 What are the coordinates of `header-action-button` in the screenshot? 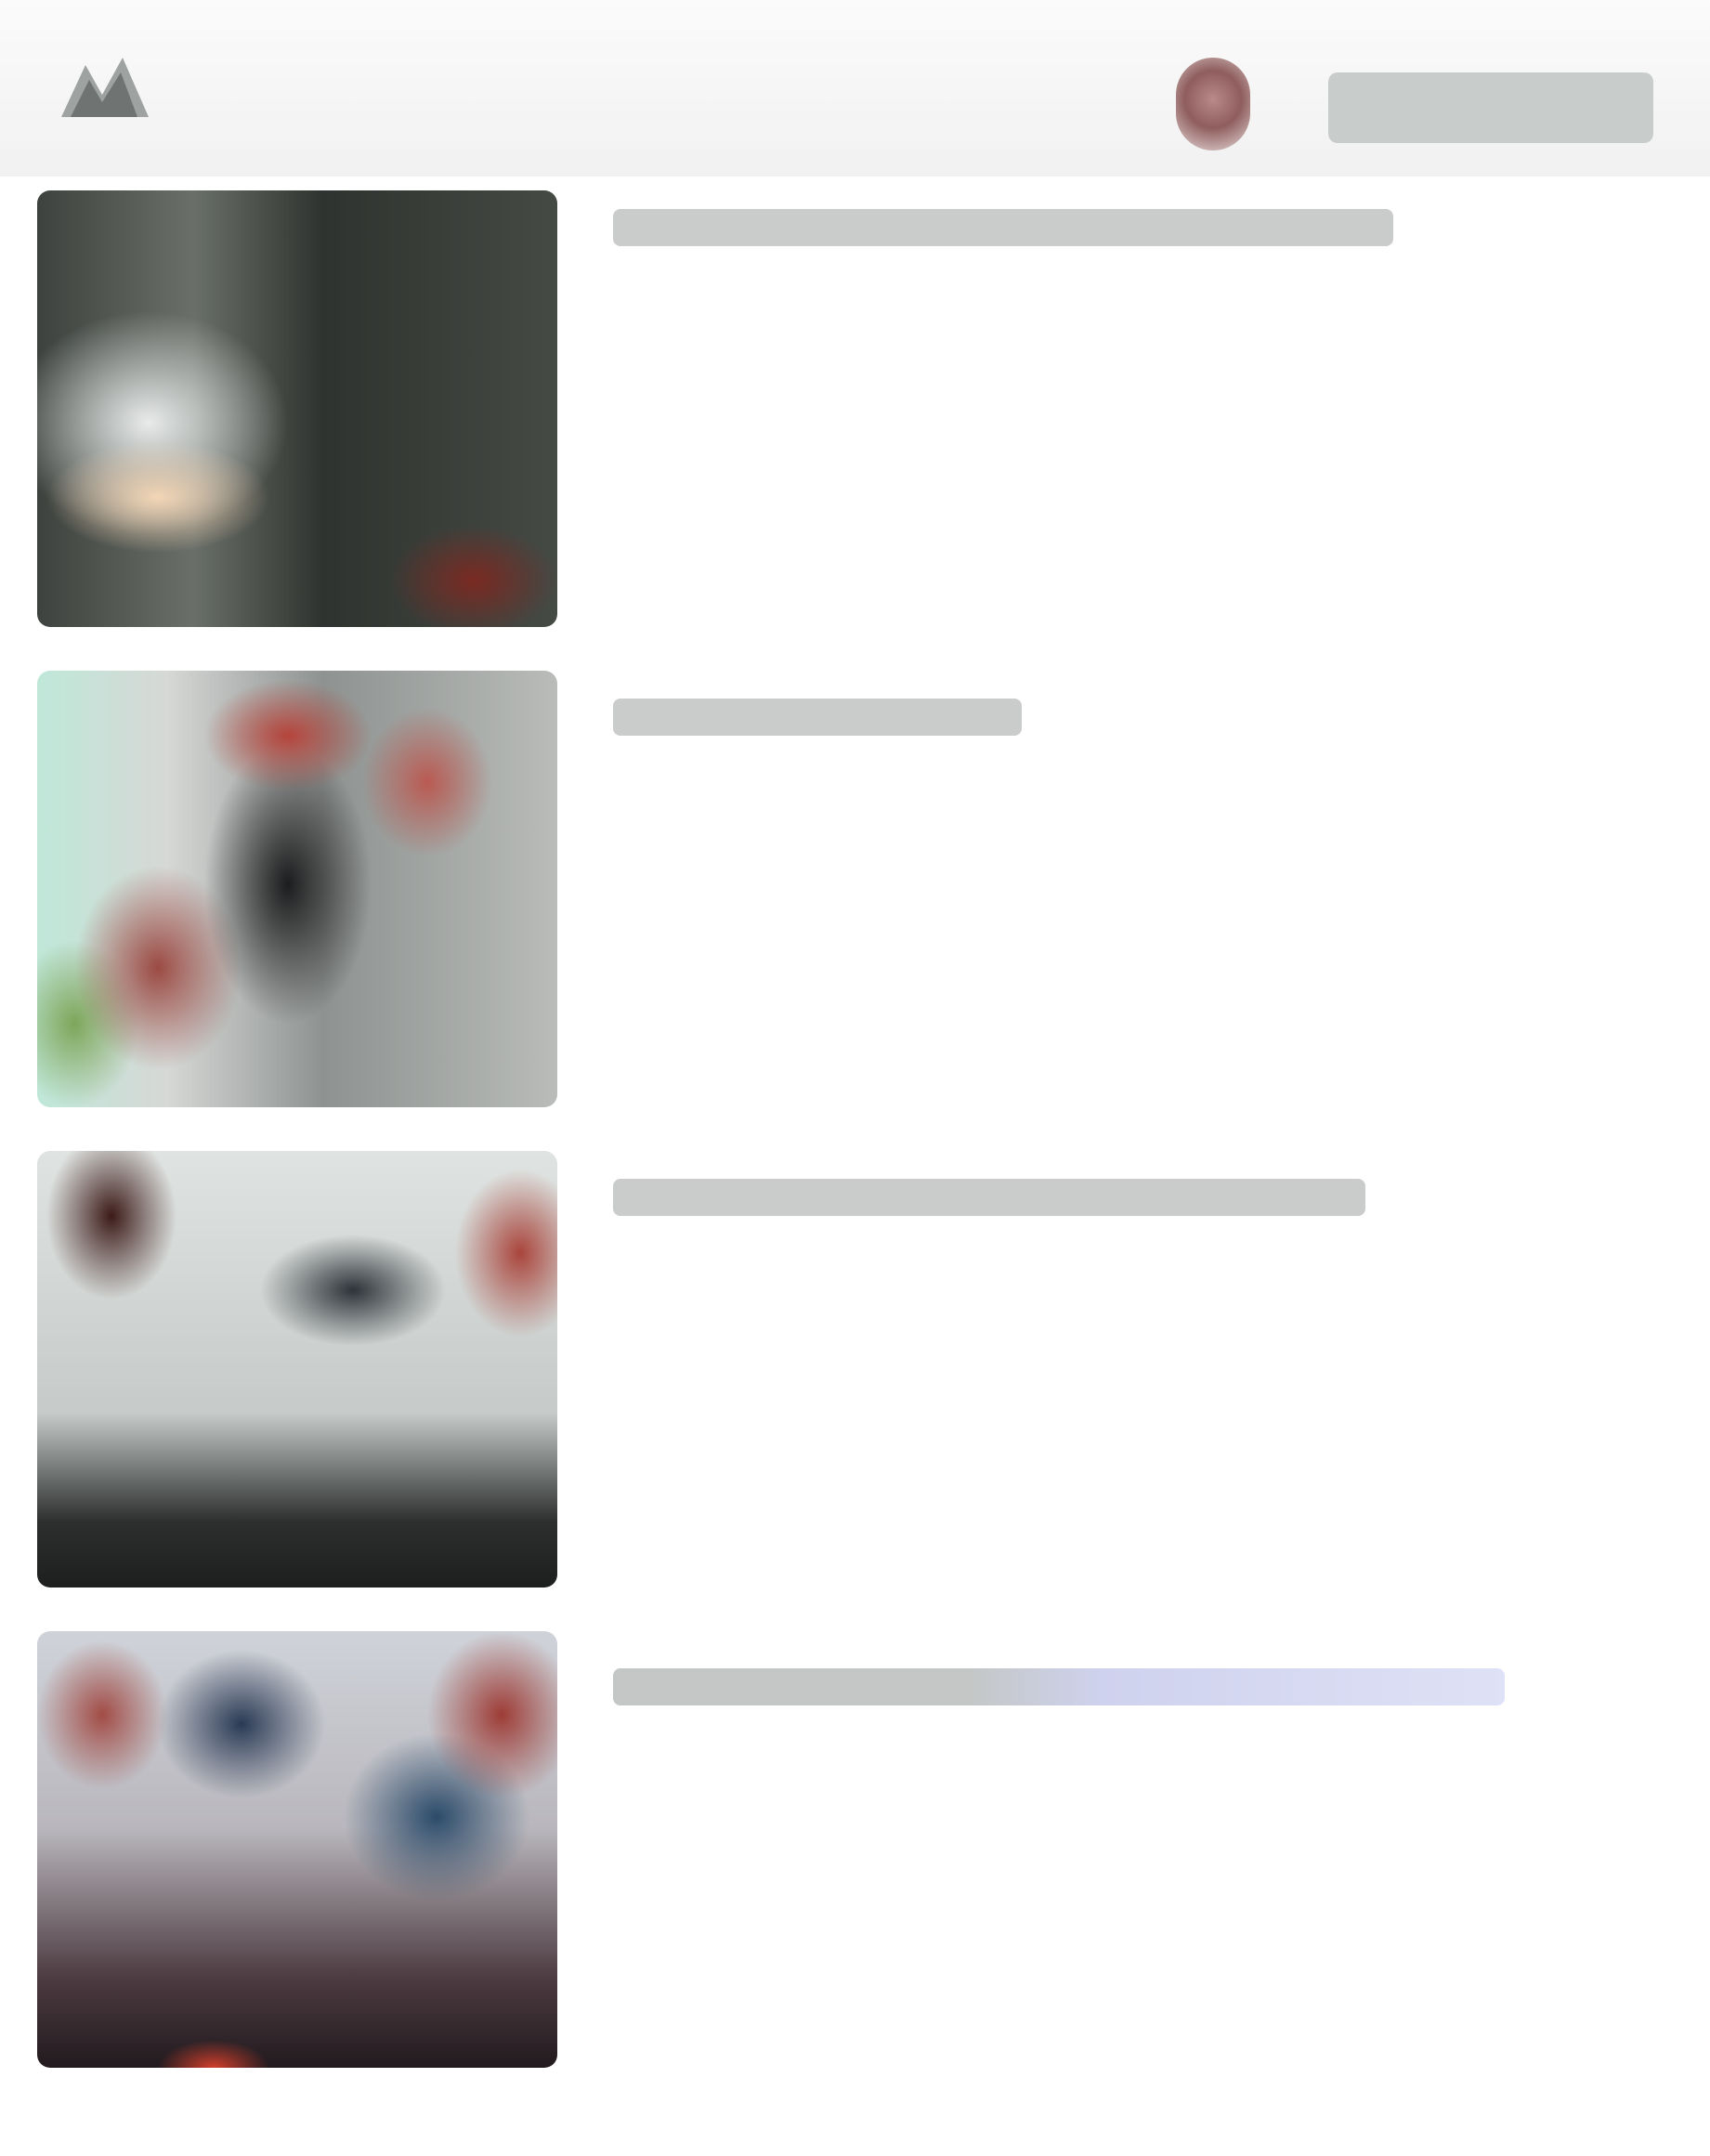 It's located at (1490, 107).